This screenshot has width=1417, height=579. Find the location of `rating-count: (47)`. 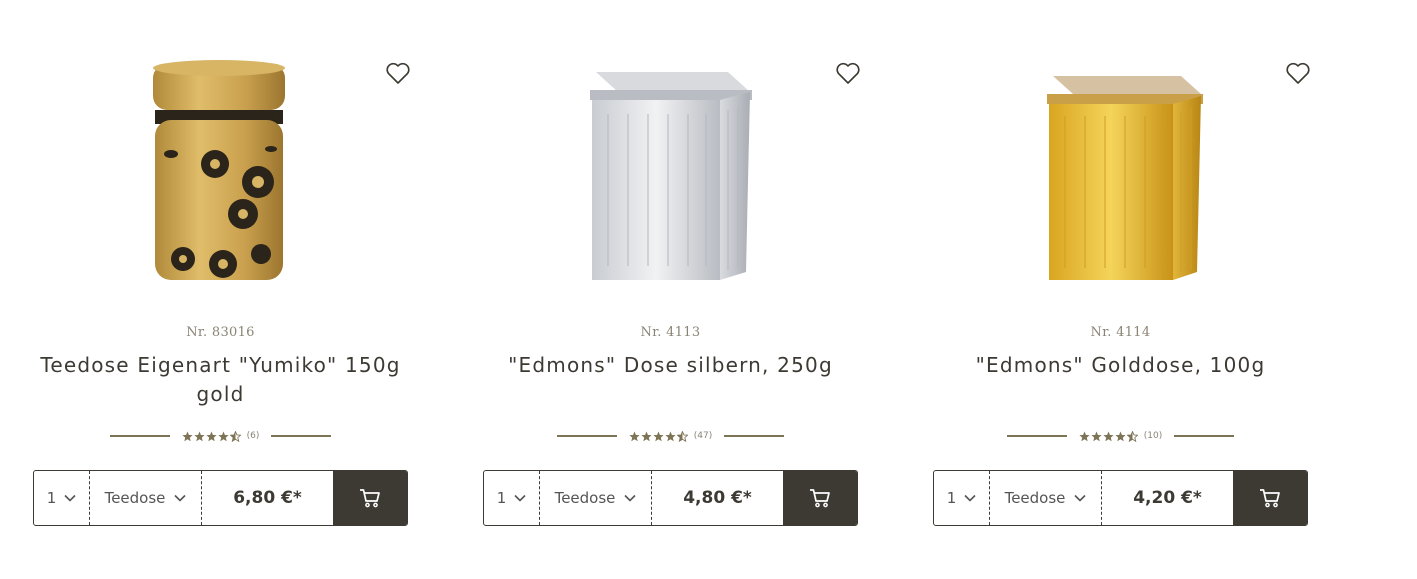

rating-count: (47) is located at coordinates (703, 436).